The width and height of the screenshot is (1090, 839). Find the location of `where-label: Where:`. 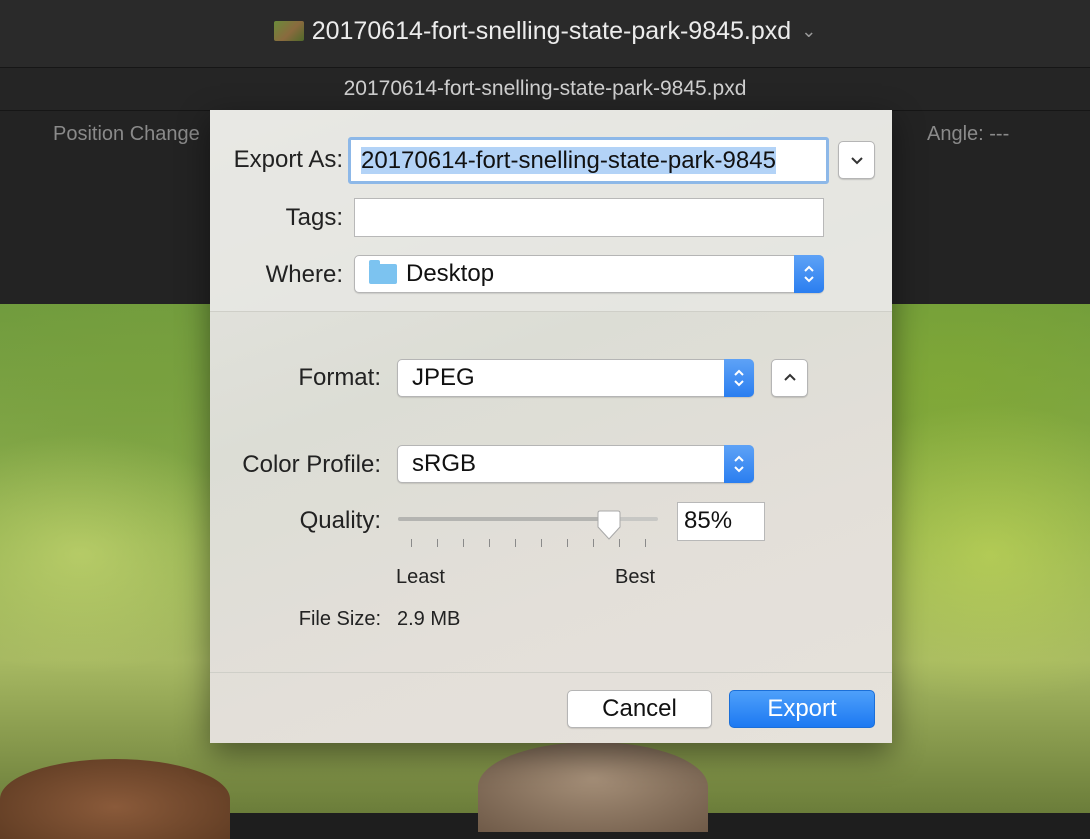

where-label: Where: is located at coordinates (304, 274).